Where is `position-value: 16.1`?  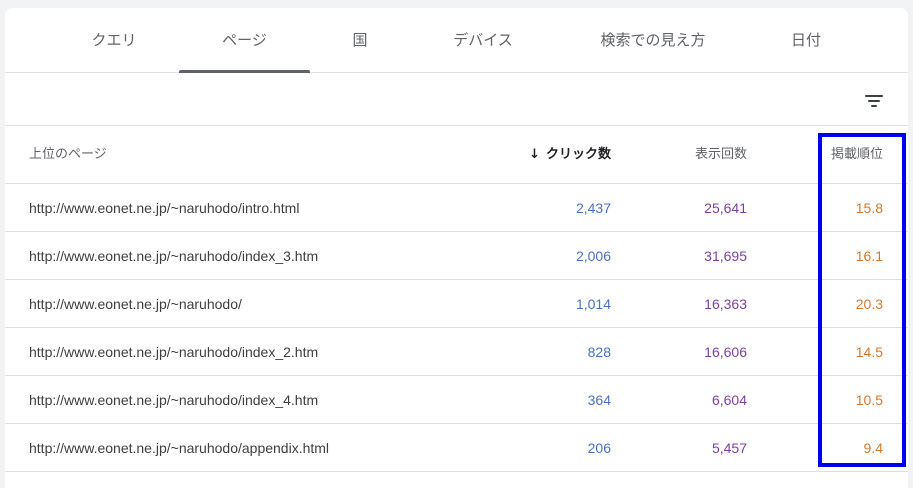 position-value: 16.1 is located at coordinates (869, 256).